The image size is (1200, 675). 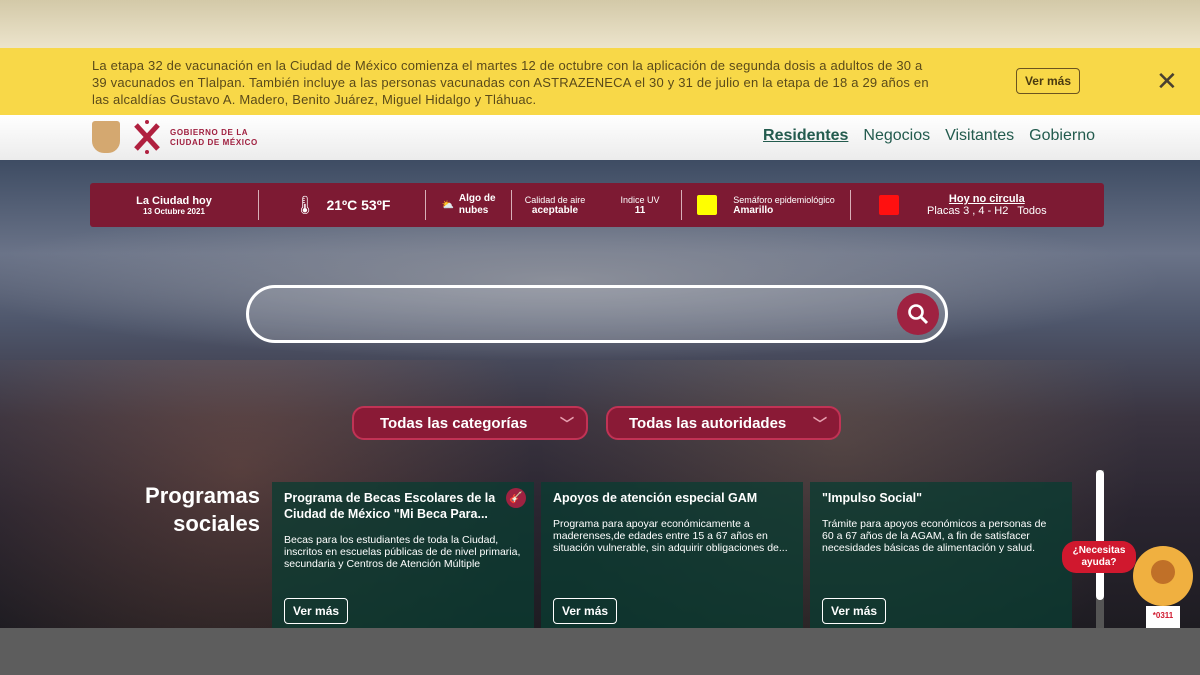 What do you see at coordinates (174, 205) in the screenshot?
I see `city-today: La Ciudad hoy 13 Octubre 2021` at bounding box center [174, 205].